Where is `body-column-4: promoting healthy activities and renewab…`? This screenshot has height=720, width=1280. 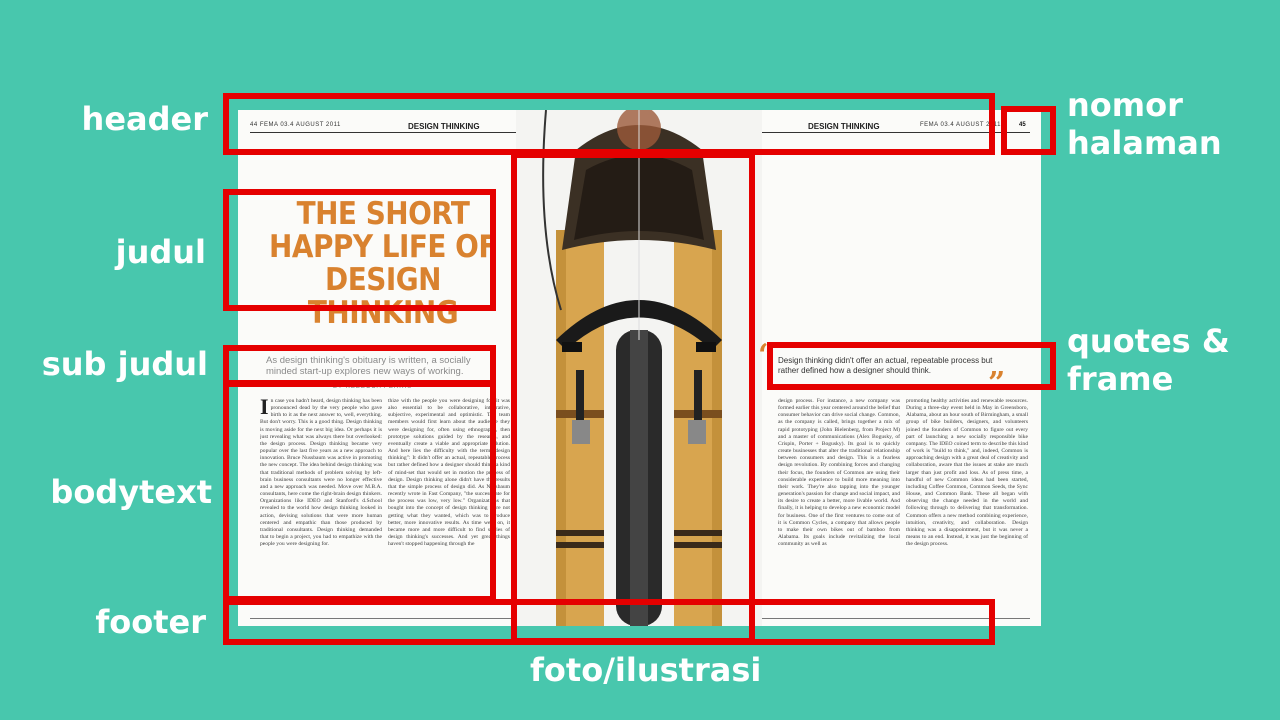 body-column-4: promoting healthy activities and renewab… is located at coordinates (967, 473).